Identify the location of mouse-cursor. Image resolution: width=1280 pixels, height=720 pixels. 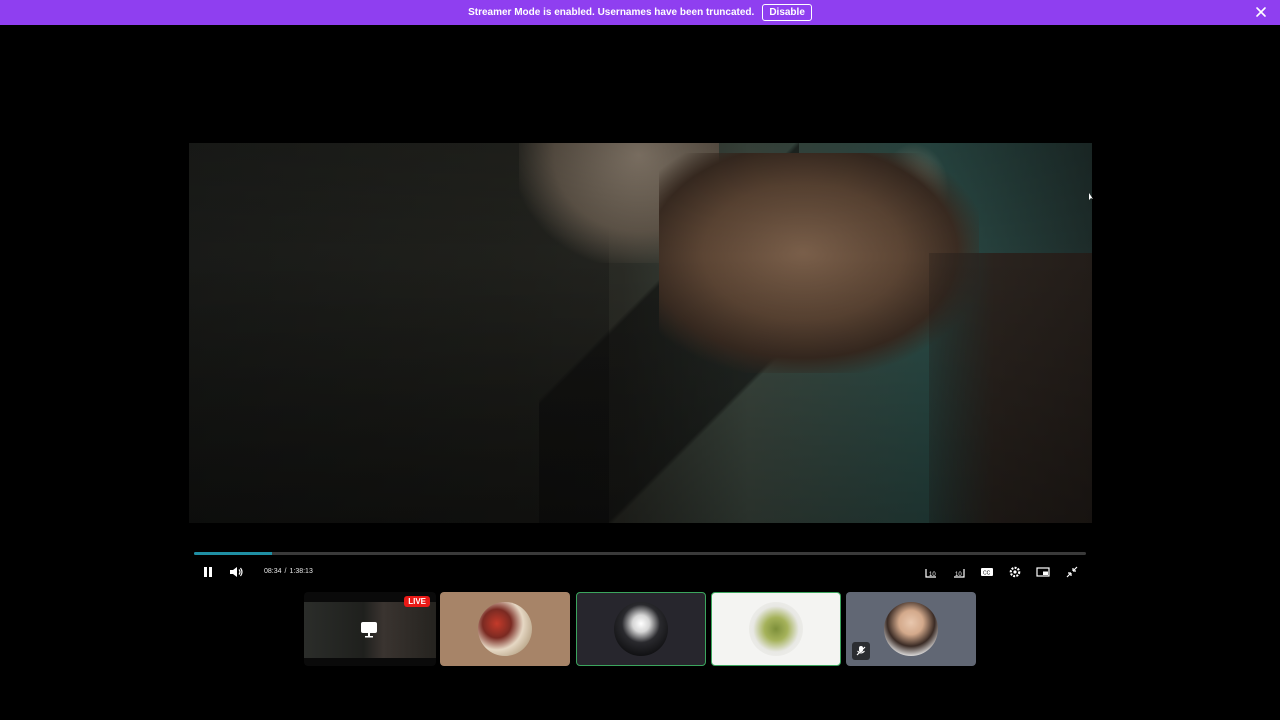
(1091, 196).